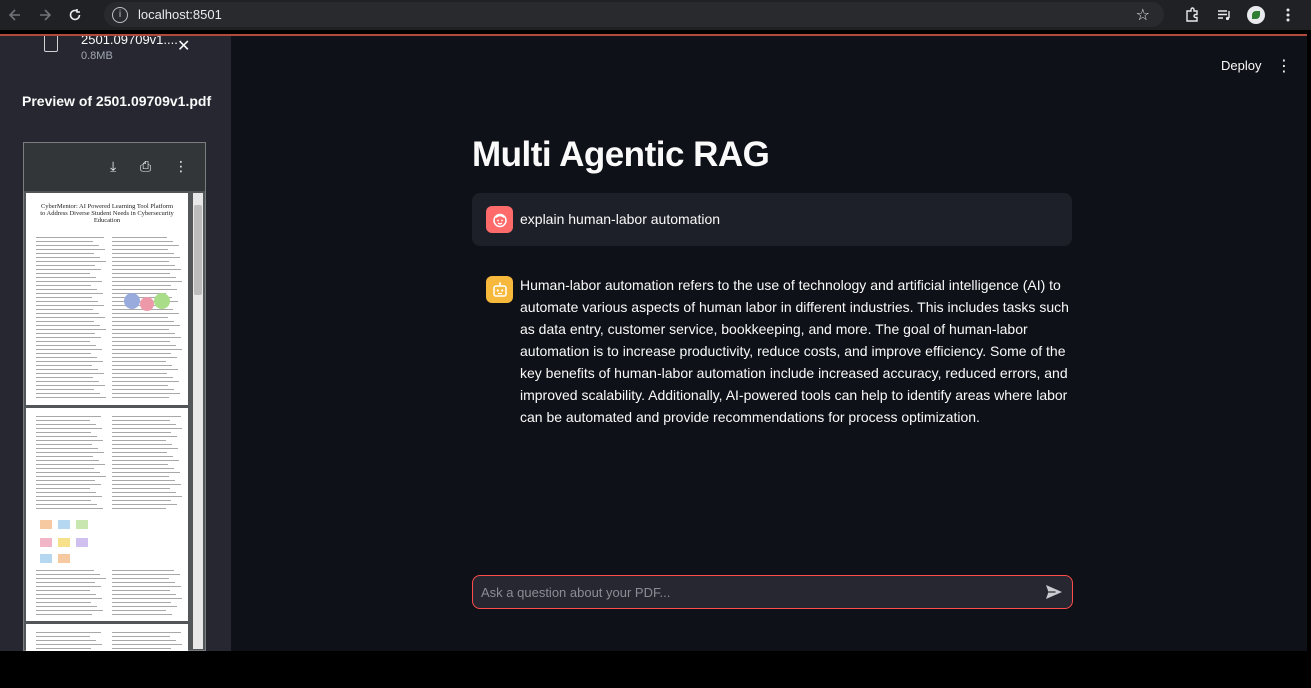 The width and height of the screenshot is (1311, 688). What do you see at coordinates (1284, 65) in the screenshot?
I see `main-menu-icon: ⋮` at bounding box center [1284, 65].